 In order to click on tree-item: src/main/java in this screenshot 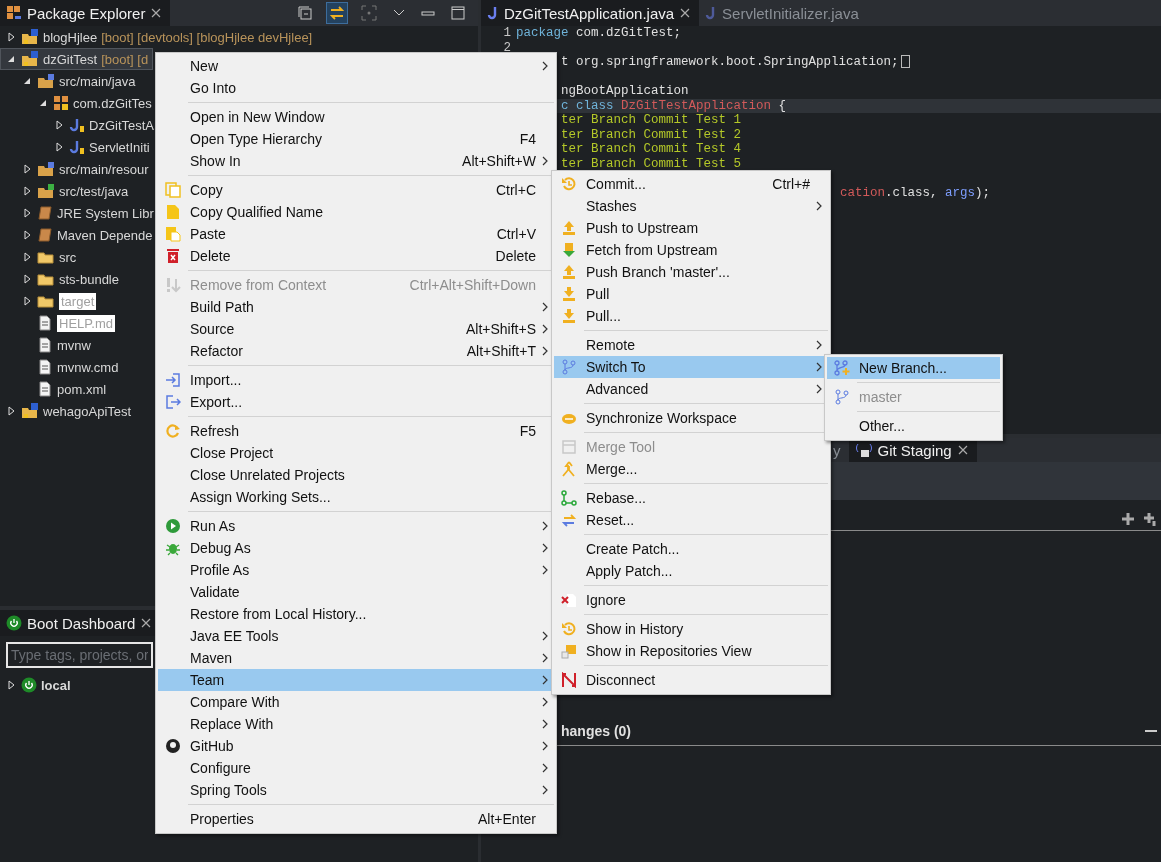, I will do `click(69, 81)`.